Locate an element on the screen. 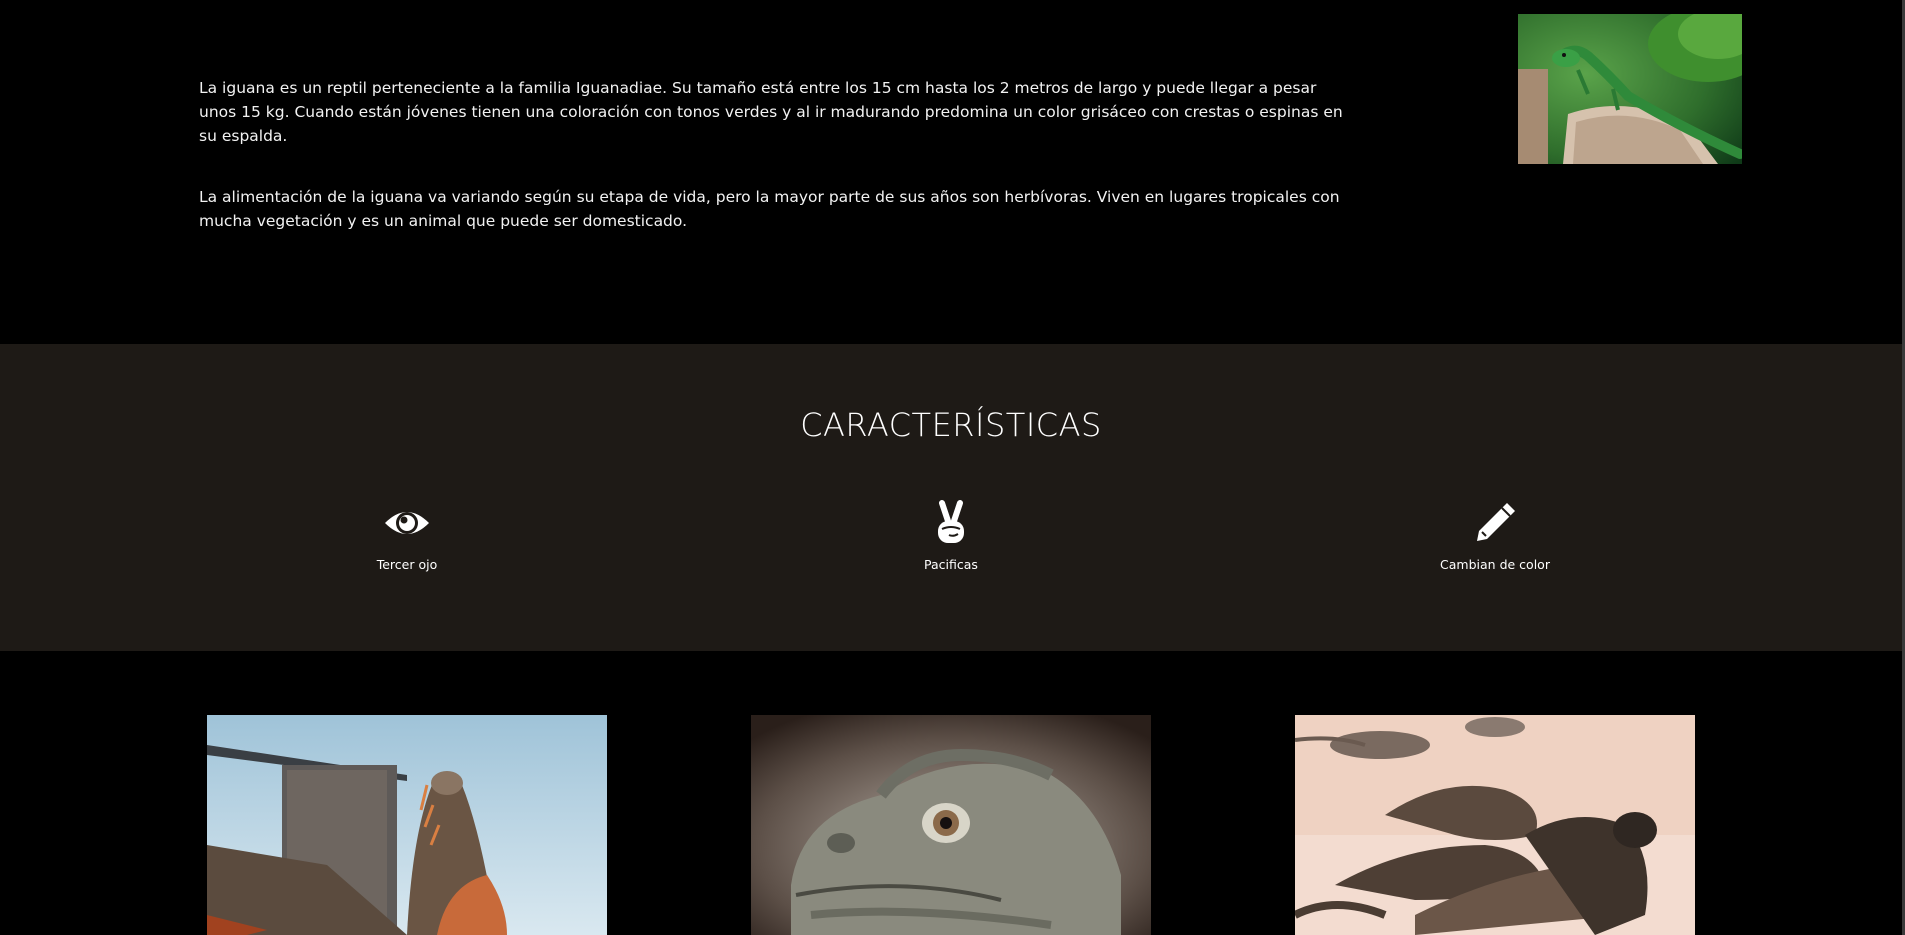 The image size is (1905, 935). feature-label: Tercer ojo is located at coordinates (407, 564).